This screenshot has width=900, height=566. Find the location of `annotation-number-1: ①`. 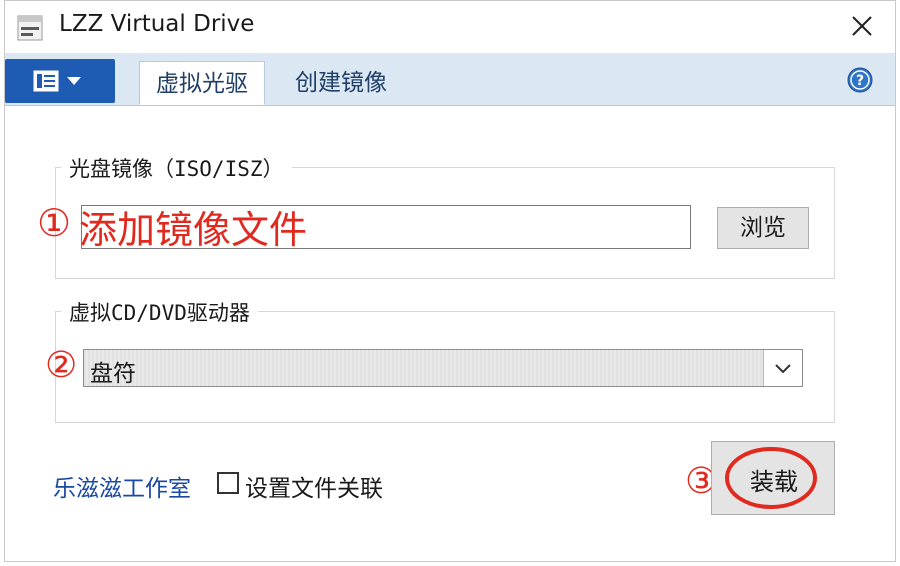

annotation-number-1: ① is located at coordinates (54, 223).